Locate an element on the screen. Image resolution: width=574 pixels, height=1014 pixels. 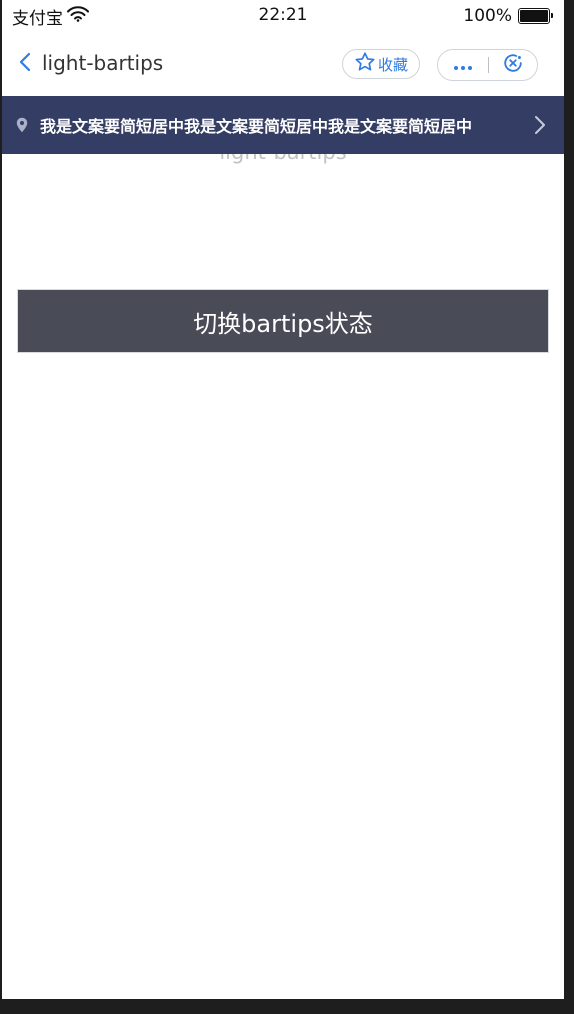
nav-bar: light-bartips 收藏 is located at coordinates (283, 65).